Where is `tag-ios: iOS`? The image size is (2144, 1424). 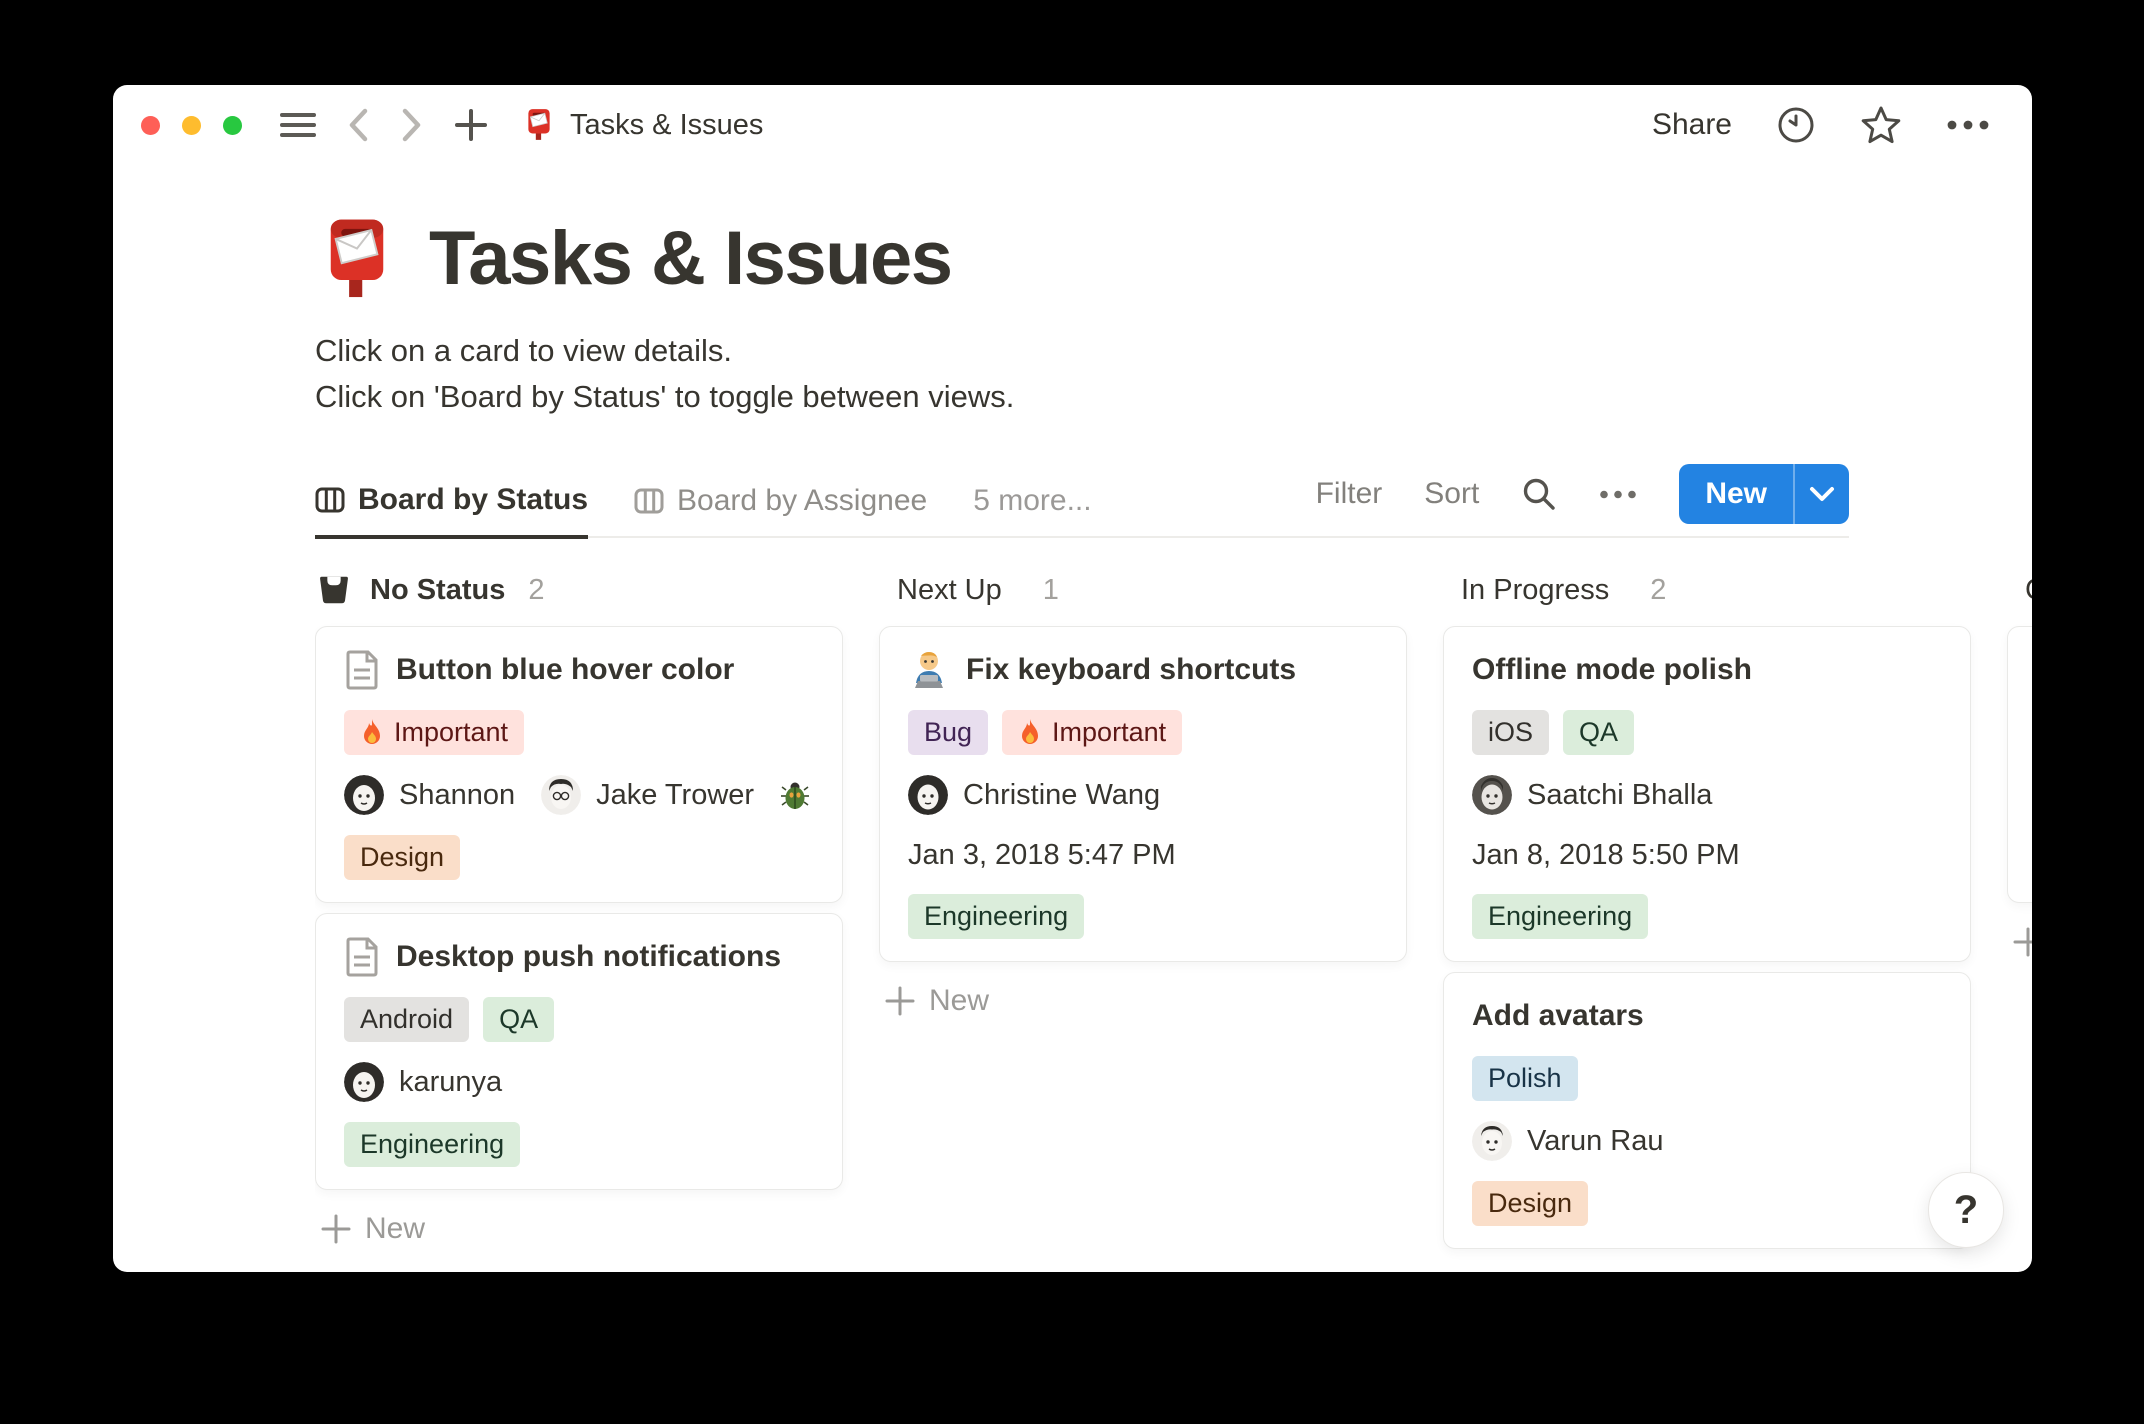 tag-ios: iOS is located at coordinates (1511, 732).